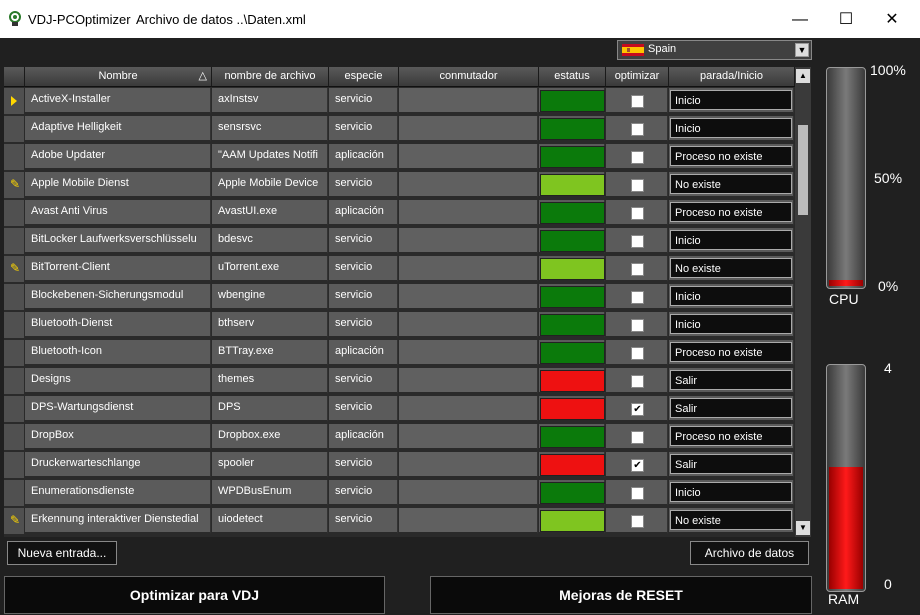 The width and height of the screenshot is (920, 615). I want to click on file-name-cell: uiodetect, so click(270, 521).